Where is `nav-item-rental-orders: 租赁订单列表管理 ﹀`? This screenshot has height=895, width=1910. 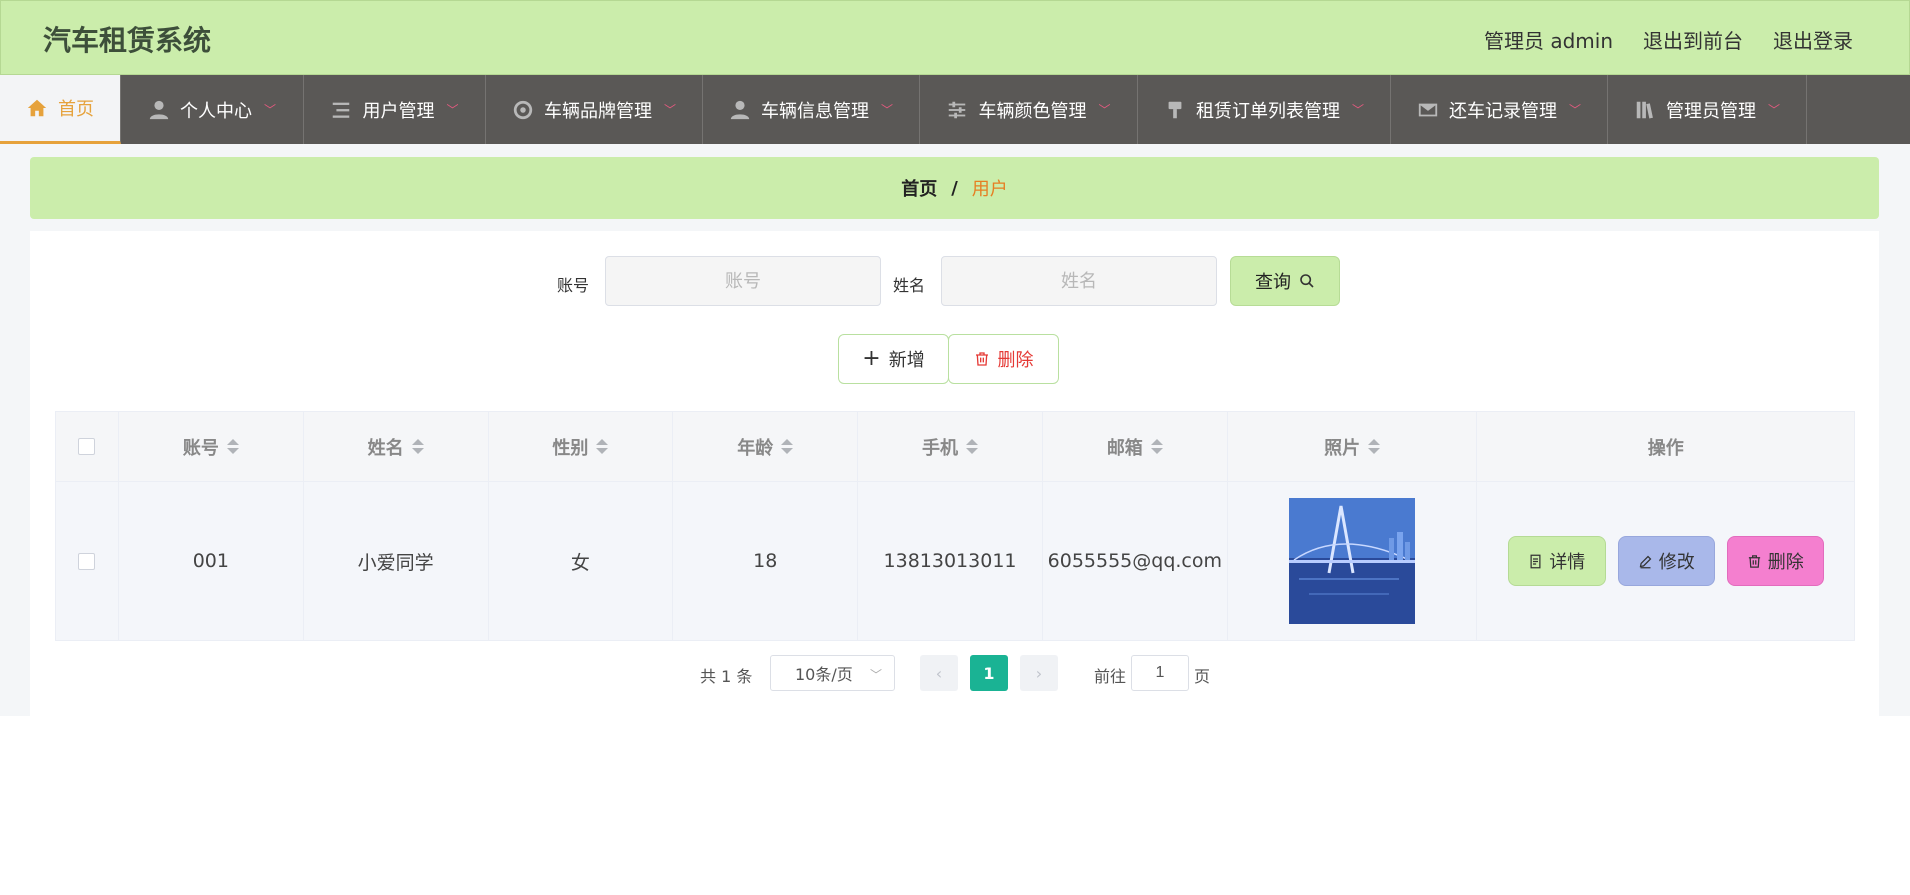 nav-item-rental-orders: 租赁订单列表管理 ﹀ is located at coordinates (1264, 109).